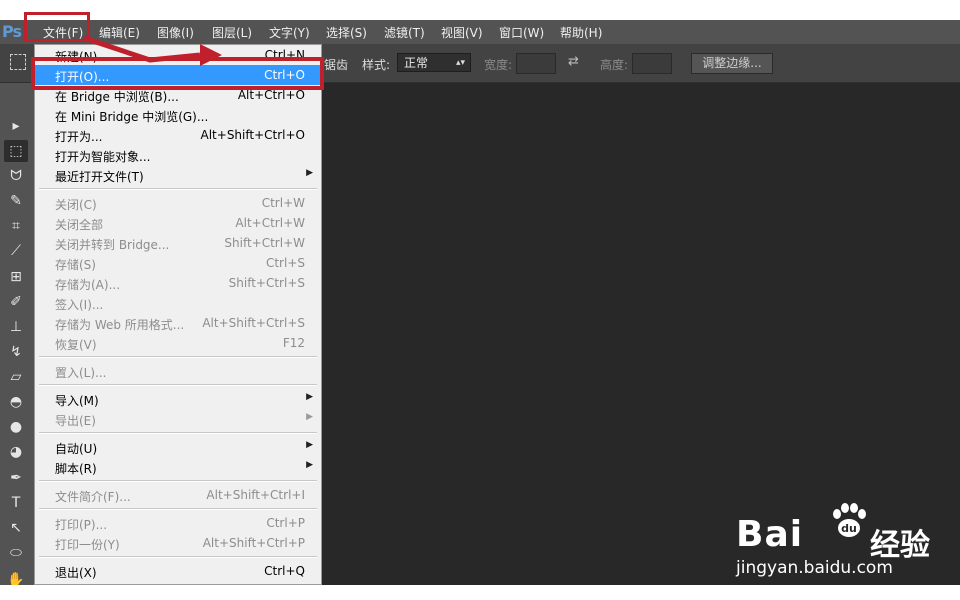 The height and width of the screenshot is (600, 960). I want to click on menu-item-shortcut: Ctrl+P, so click(285, 523).